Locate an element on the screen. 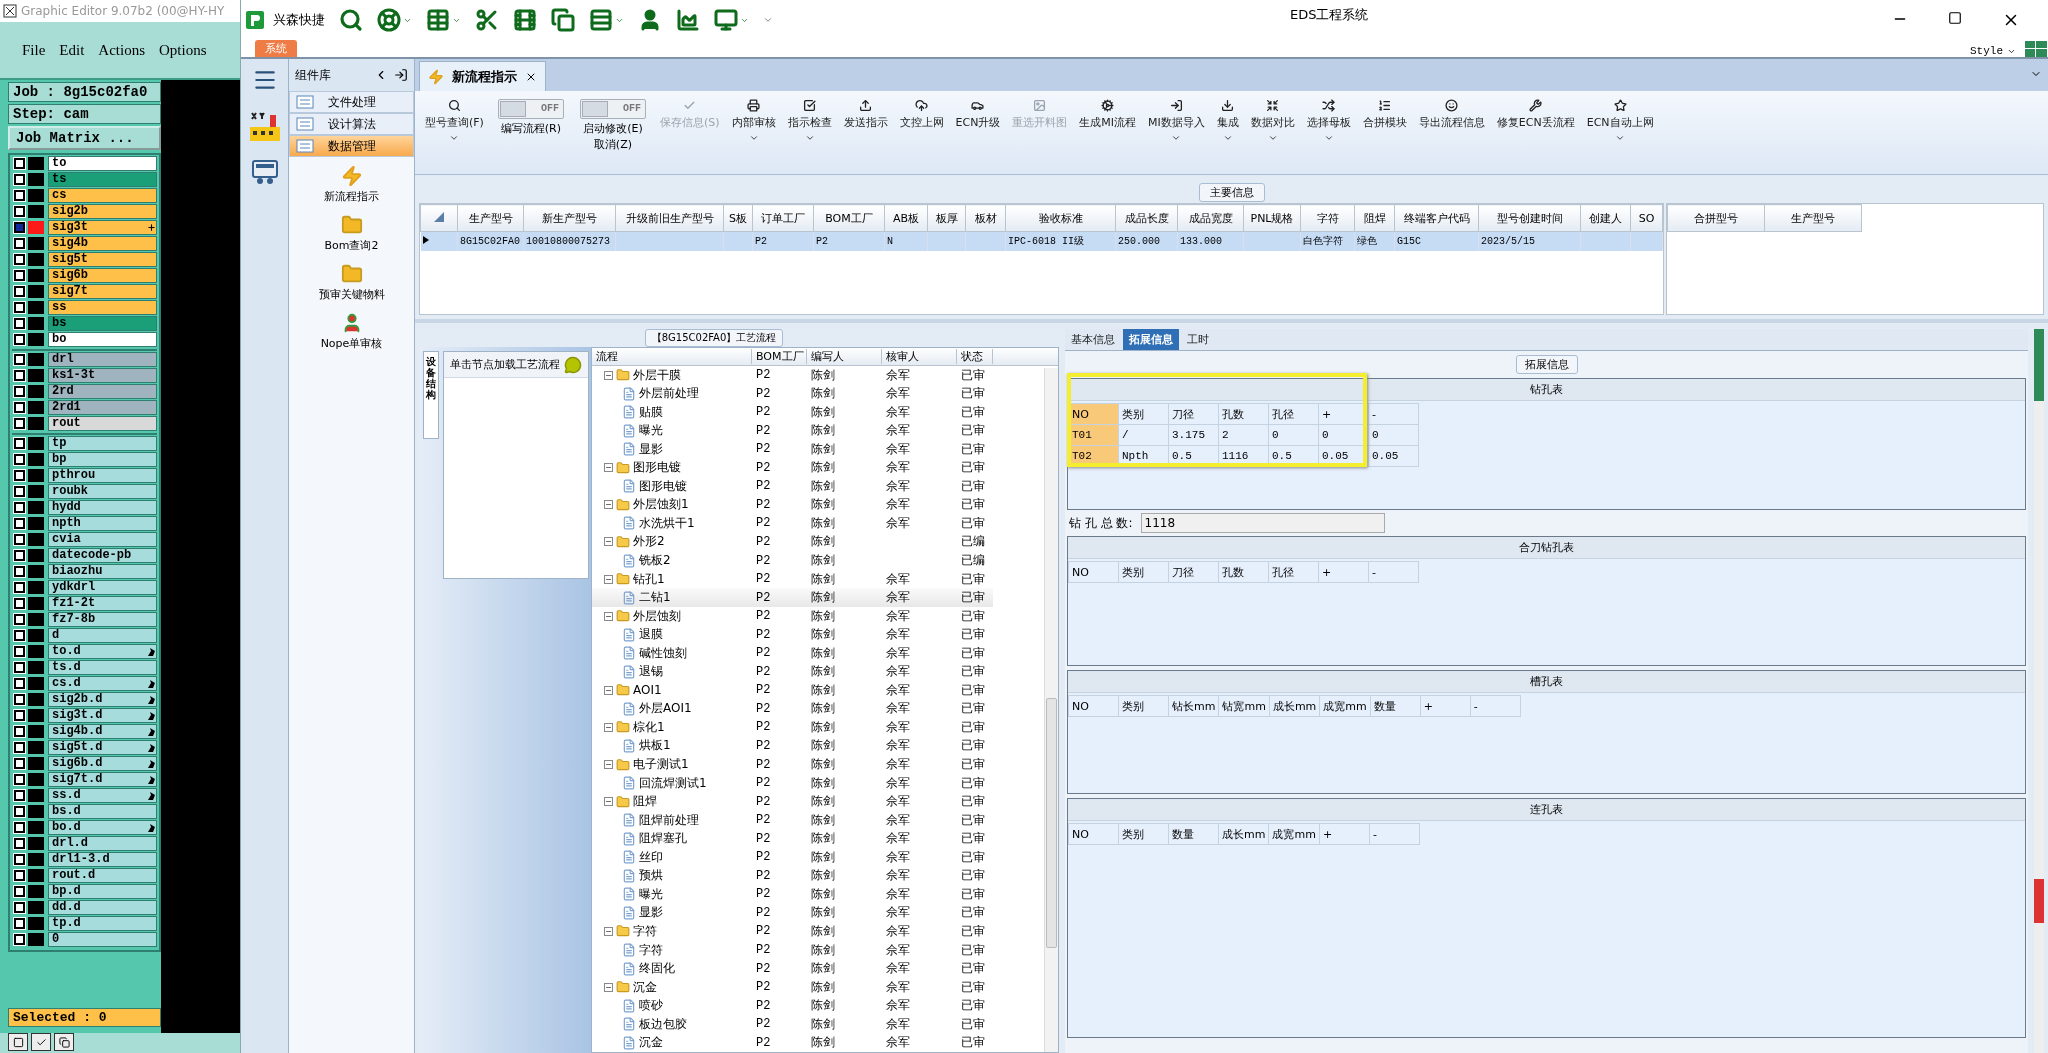  layer-name: drl1-3.d is located at coordinates (102, 859).